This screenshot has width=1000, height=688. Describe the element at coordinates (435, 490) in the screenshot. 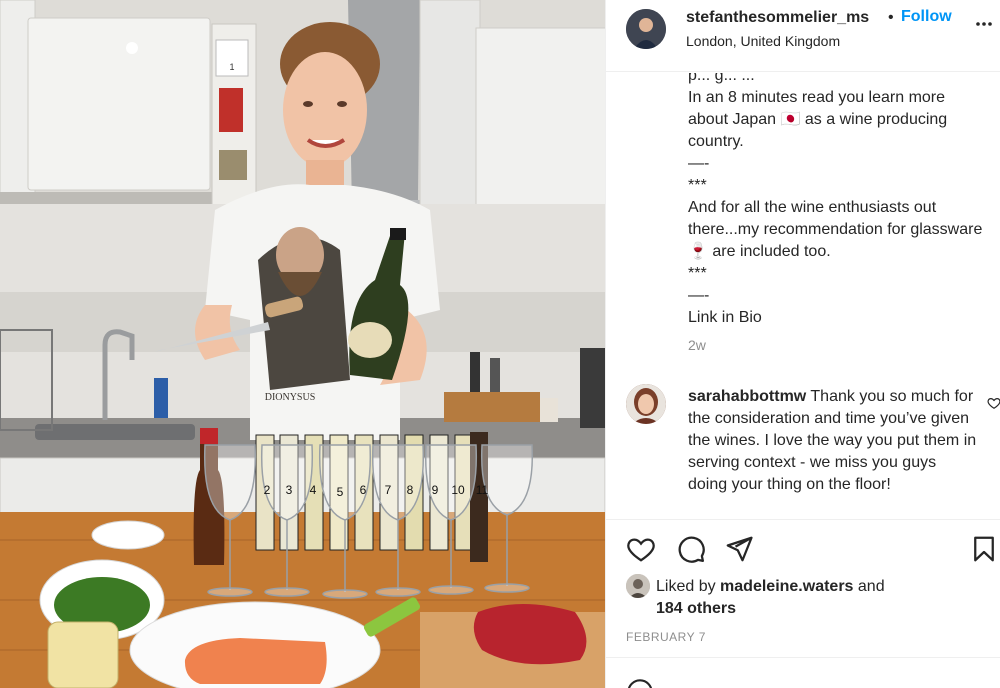

I see `glass-number-label: 9` at that location.